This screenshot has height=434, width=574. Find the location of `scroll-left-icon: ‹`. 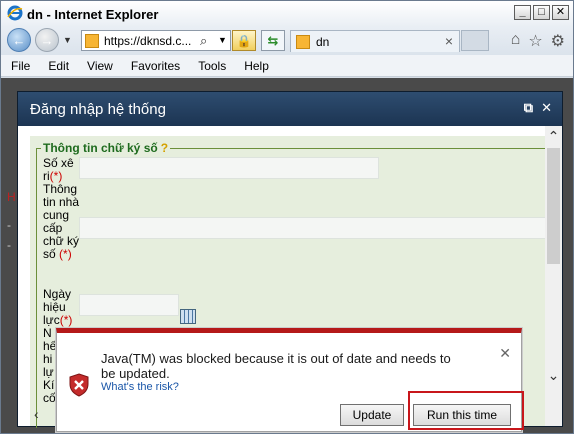

scroll-left-icon: ‹ is located at coordinates (36, 414).